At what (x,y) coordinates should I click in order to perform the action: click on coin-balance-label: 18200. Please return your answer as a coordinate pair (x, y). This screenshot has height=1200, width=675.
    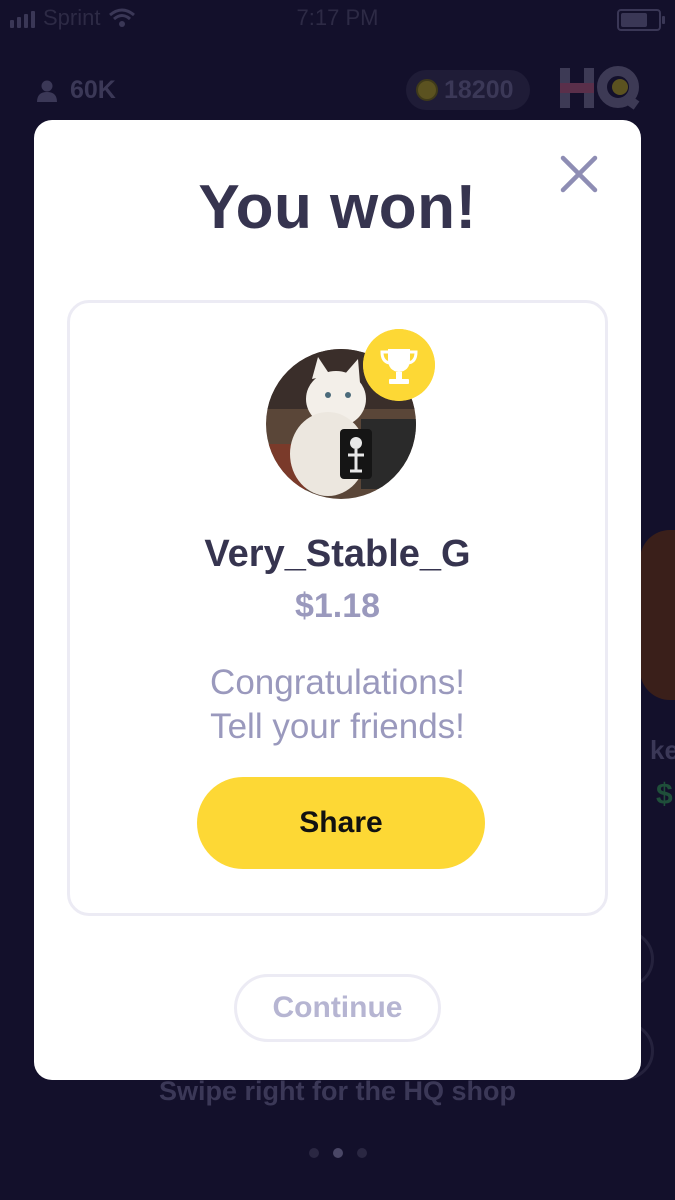
    Looking at the image, I should click on (479, 89).